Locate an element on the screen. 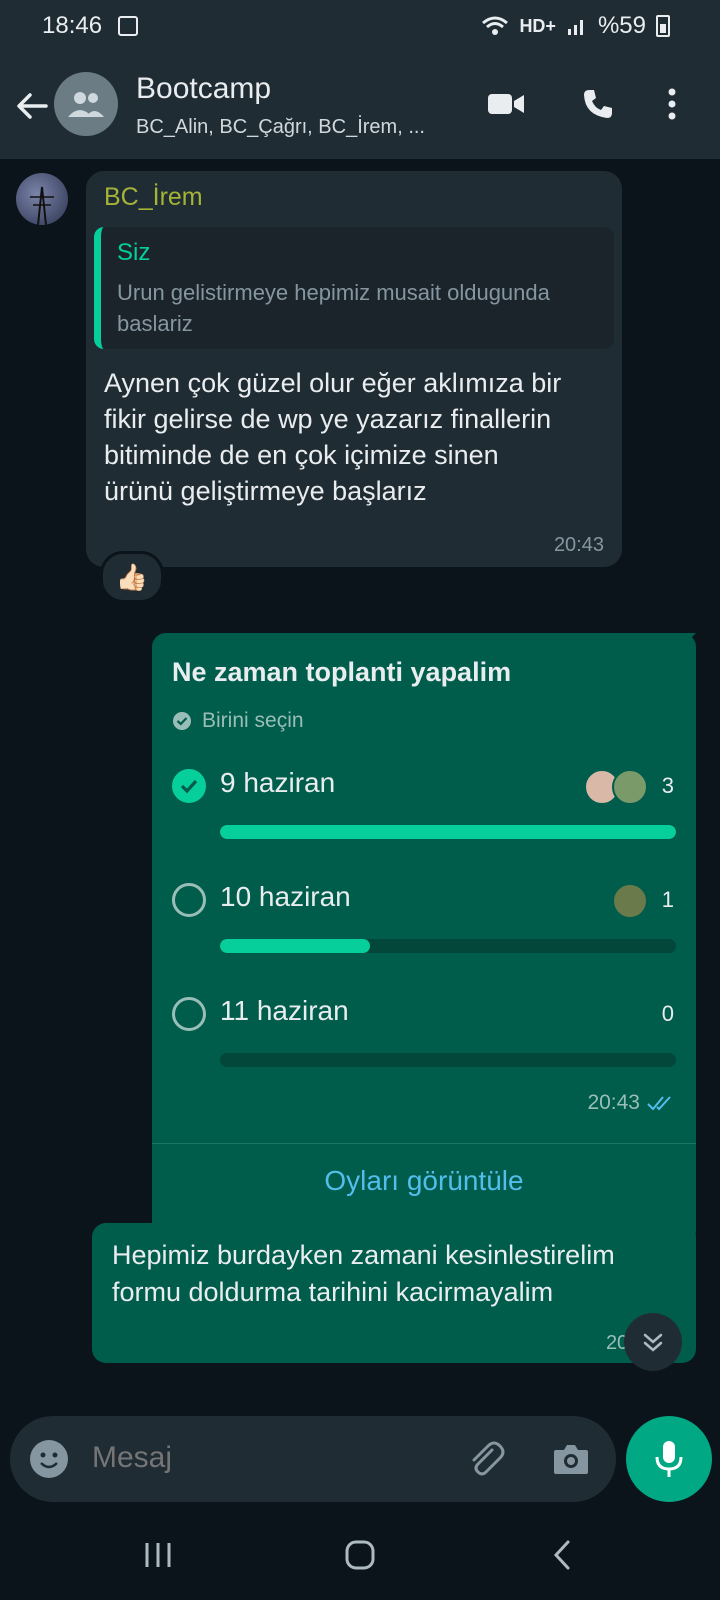  scroll-to-bottom-button is located at coordinates (653, 1342).